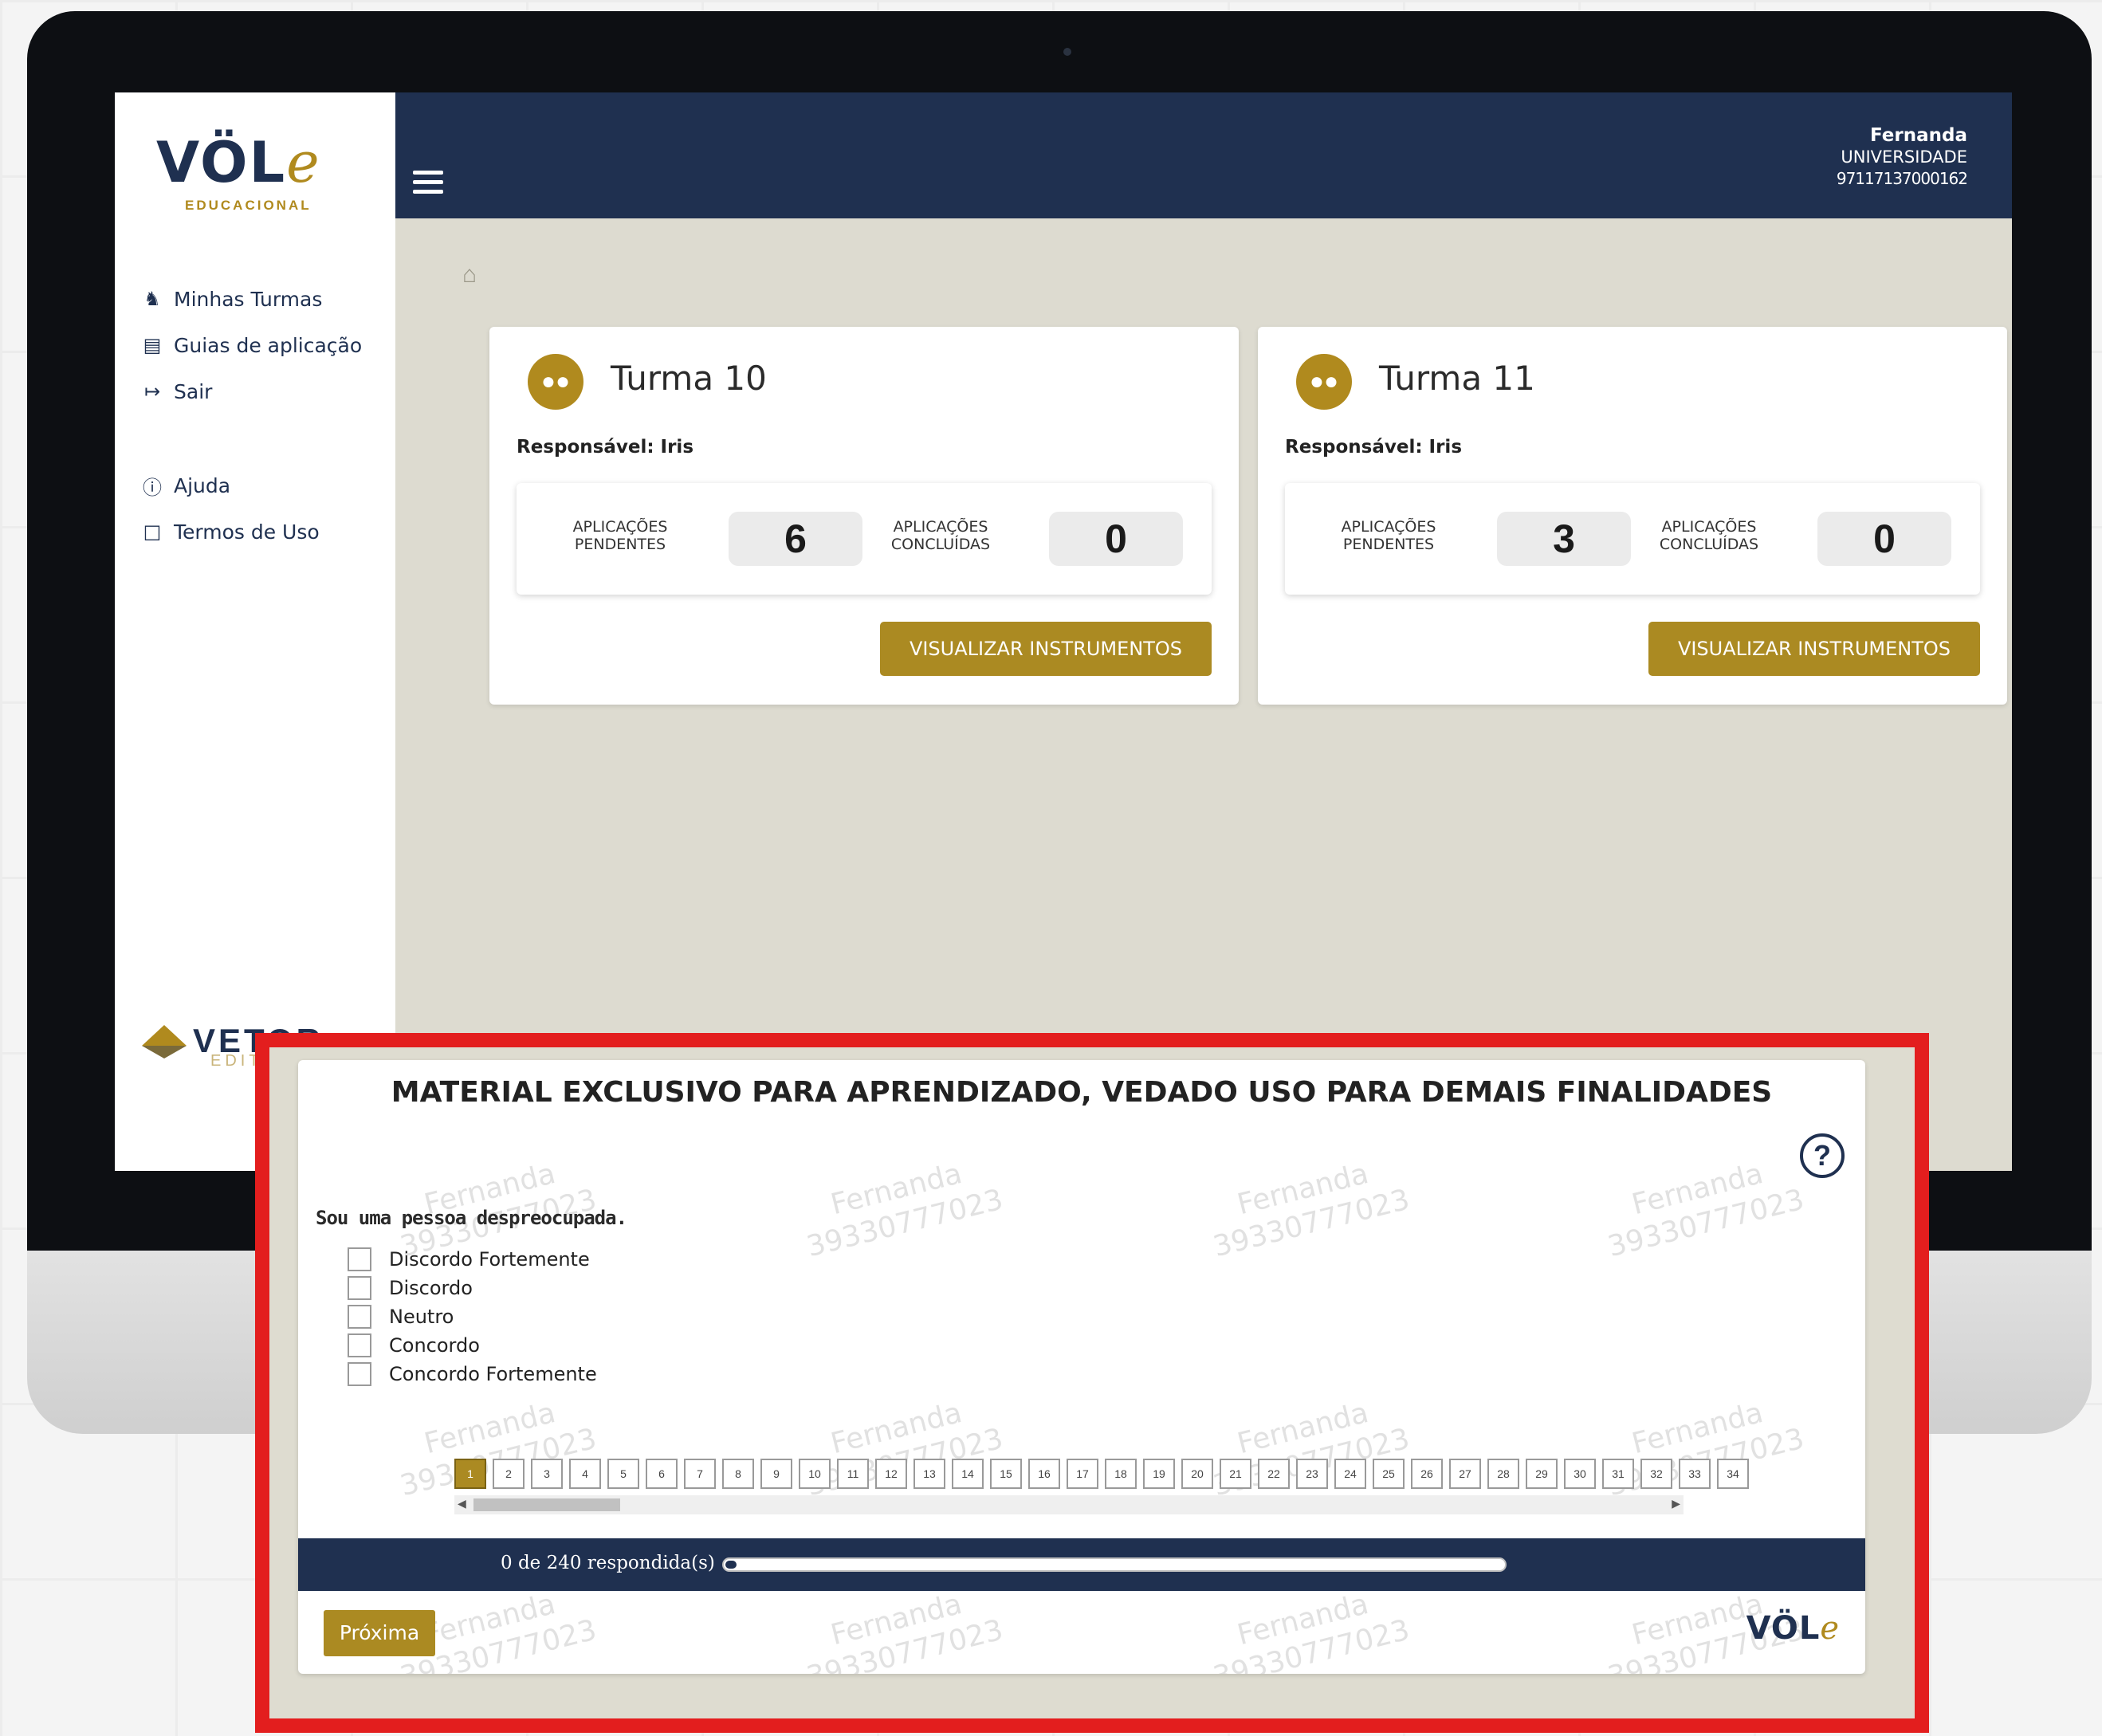  What do you see at coordinates (248, 299) in the screenshot?
I see `sidebar-item-label: Minhas Turmas` at bounding box center [248, 299].